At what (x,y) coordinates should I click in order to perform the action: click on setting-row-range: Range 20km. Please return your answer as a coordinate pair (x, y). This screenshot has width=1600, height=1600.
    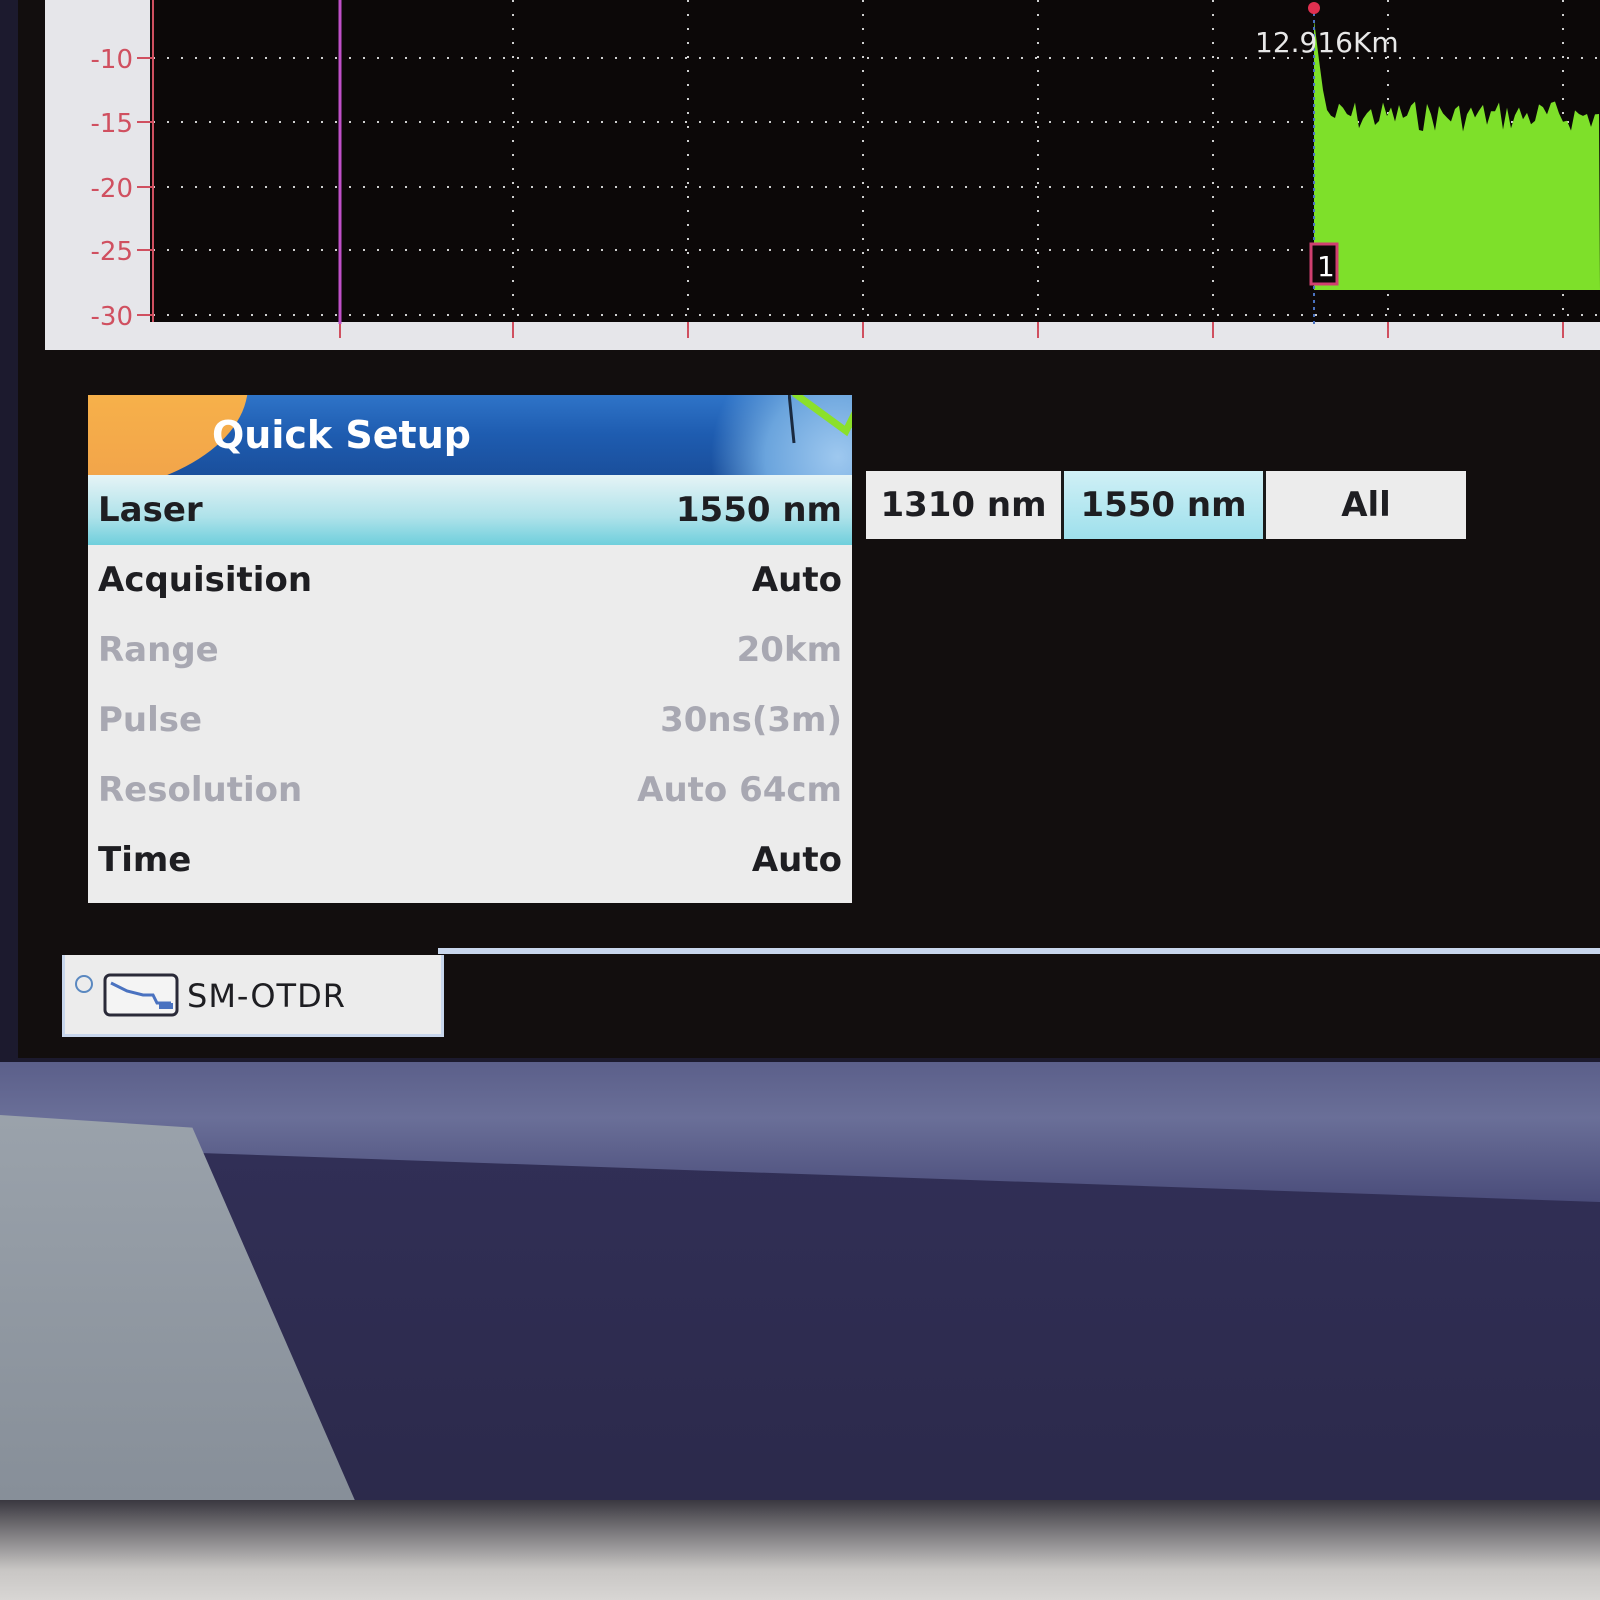
    Looking at the image, I should click on (470, 650).